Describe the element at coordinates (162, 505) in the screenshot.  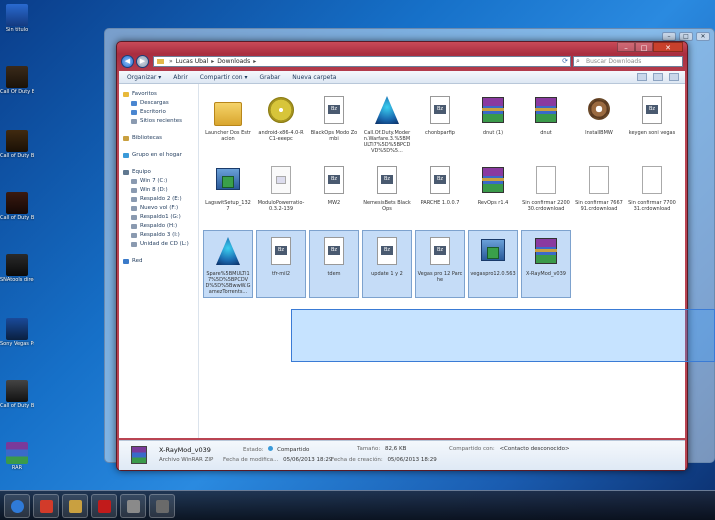
I see `taskbar-tool` at that location.